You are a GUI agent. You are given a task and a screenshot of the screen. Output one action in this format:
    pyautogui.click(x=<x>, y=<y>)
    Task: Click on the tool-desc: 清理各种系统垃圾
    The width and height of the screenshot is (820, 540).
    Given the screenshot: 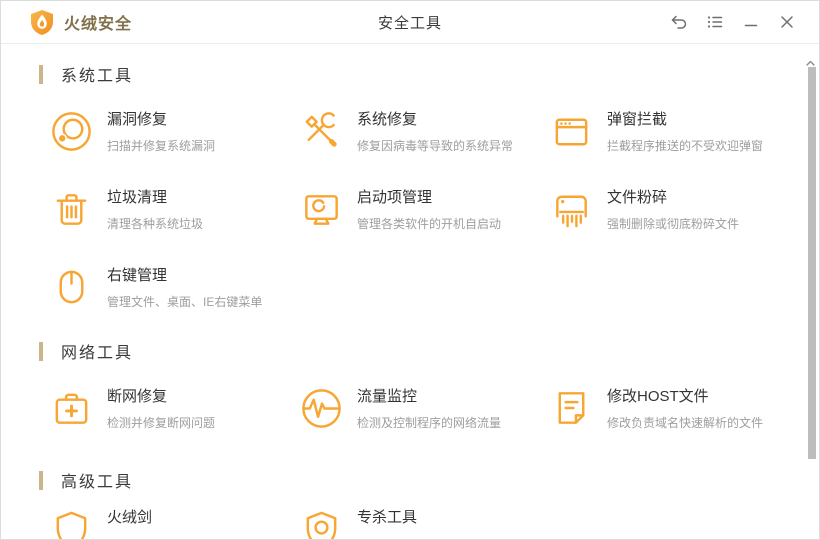 What is the action you would take?
    pyautogui.click(x=155, y=224)
    